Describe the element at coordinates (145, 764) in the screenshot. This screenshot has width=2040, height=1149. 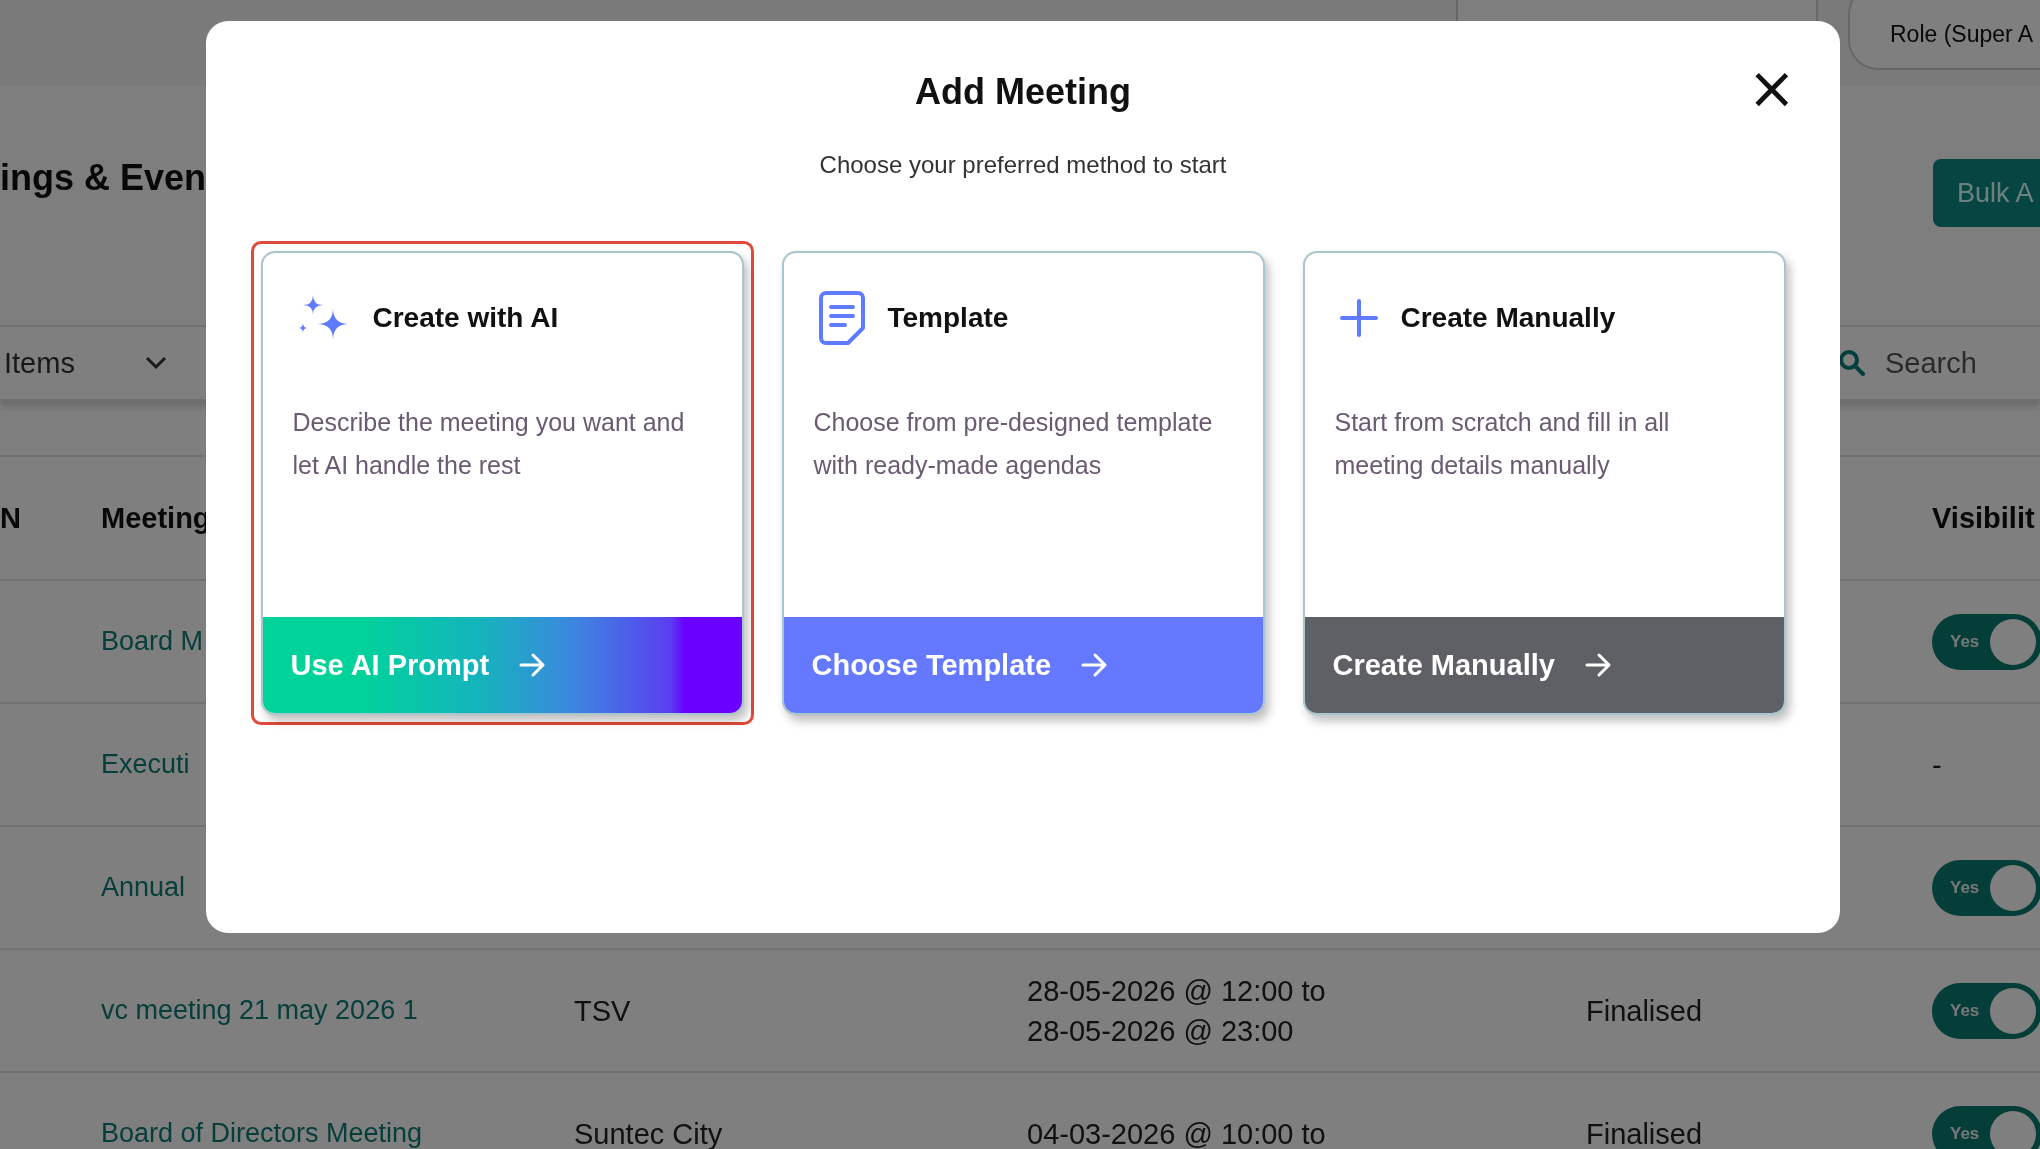
I see `meeting-link: Executi` at that location.